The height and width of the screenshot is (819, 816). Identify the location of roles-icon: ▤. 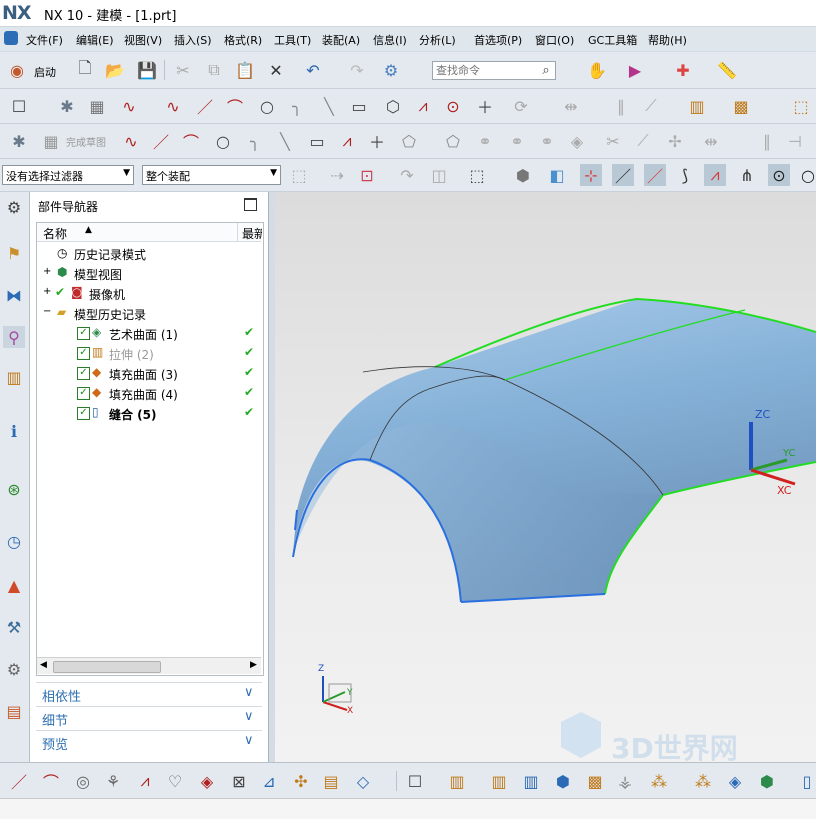
(14, 711).